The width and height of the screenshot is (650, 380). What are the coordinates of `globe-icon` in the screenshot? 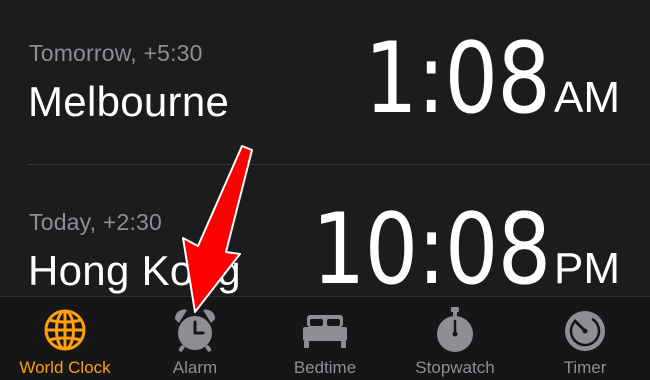 It's located at (65, 330).